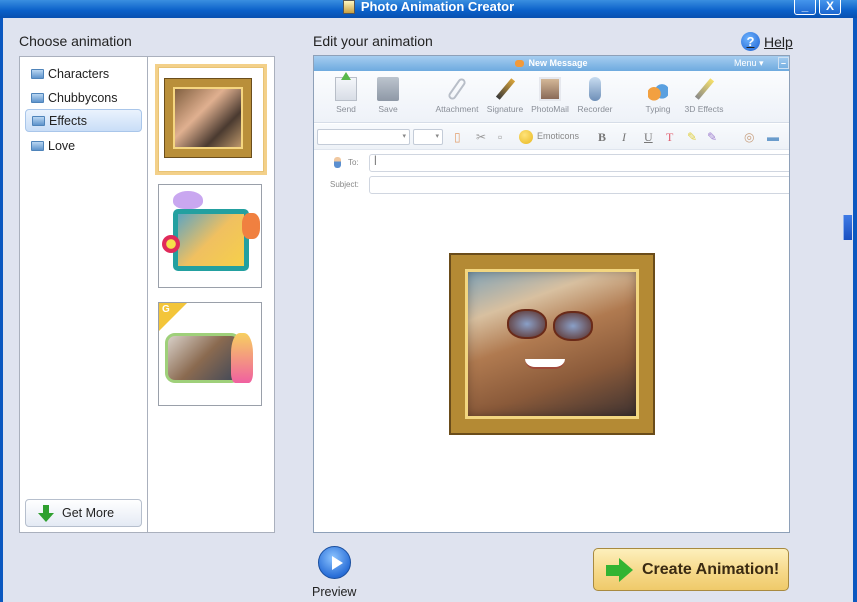 The height and width of the screenshot is (602, 857). I want to click on font-size-select: ▾, so click(428, 137).